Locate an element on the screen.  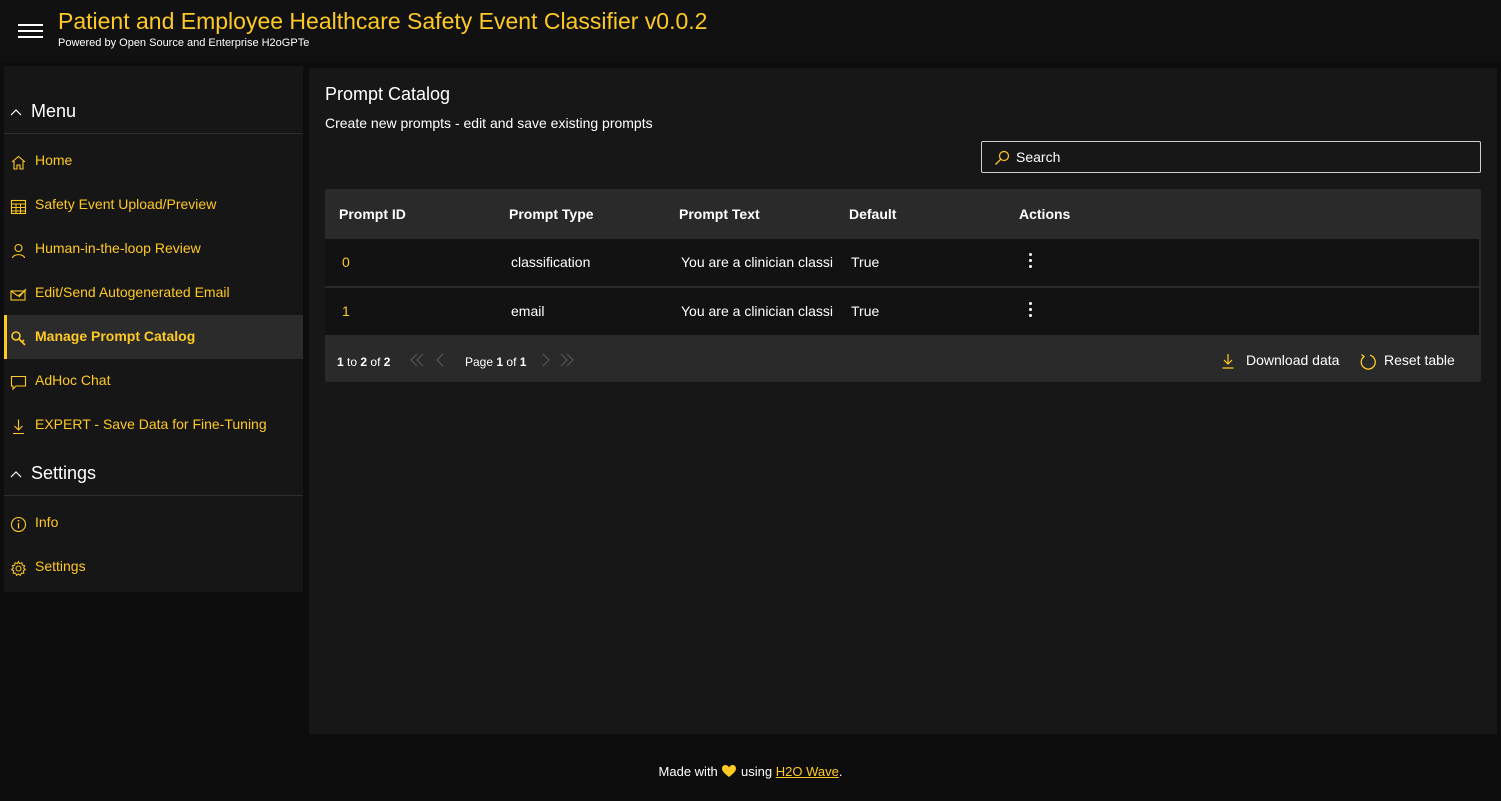
home-icon is located at coordinates (18, 162).